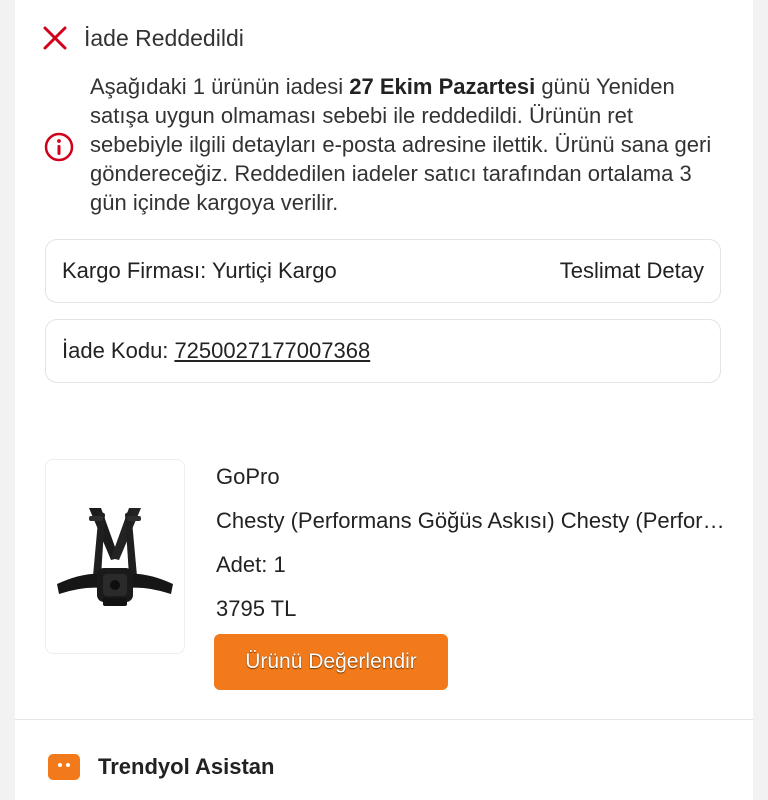 This screenshot has width=768, height=800. I want to click on assistant-label: Trendyol Asistan, so click(186, 766).